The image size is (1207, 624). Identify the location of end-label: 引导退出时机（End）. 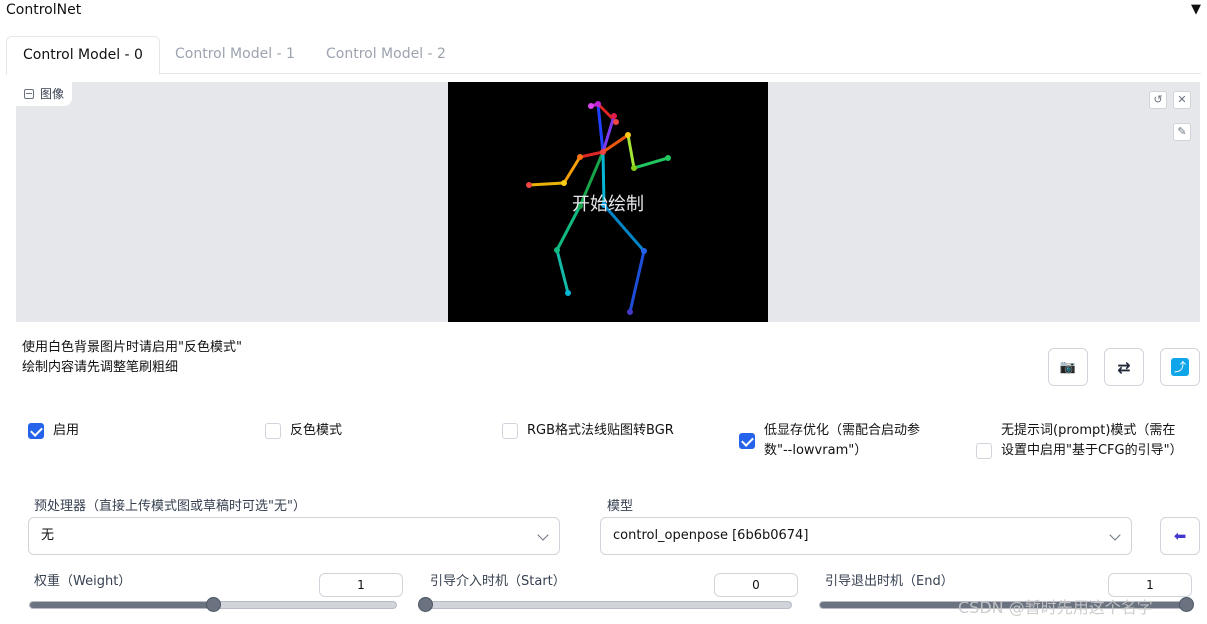
(889, 581).